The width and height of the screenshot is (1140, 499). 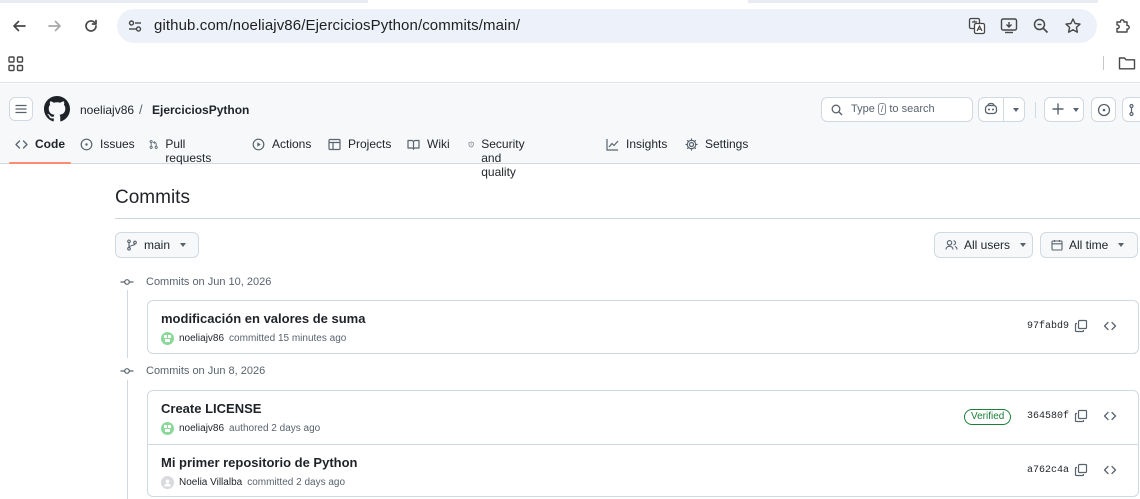 I want to click on table-icon, so click(x=334, y=144).